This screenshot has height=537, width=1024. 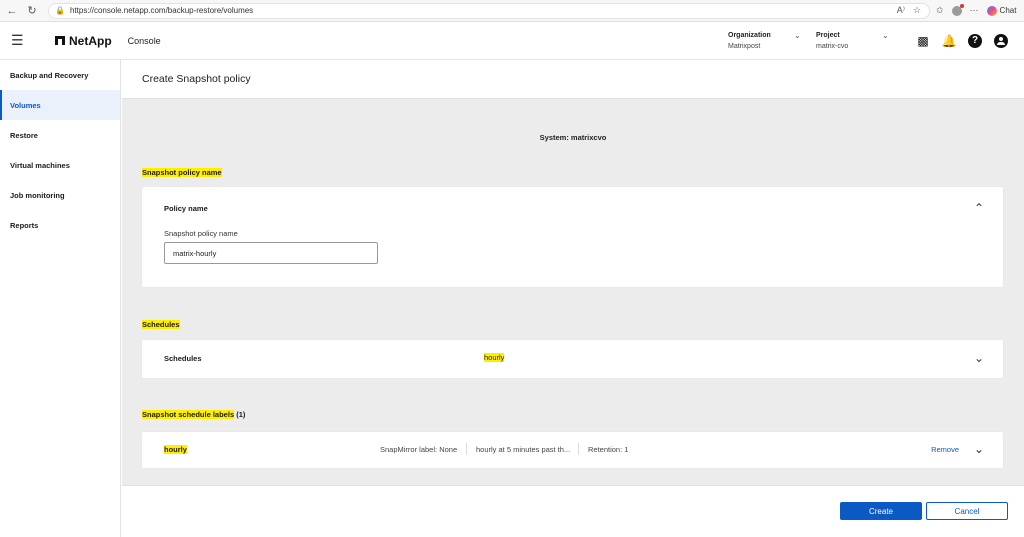 I want to click on schedules-section-title-text: Schedules, so click(x=161, y=324).